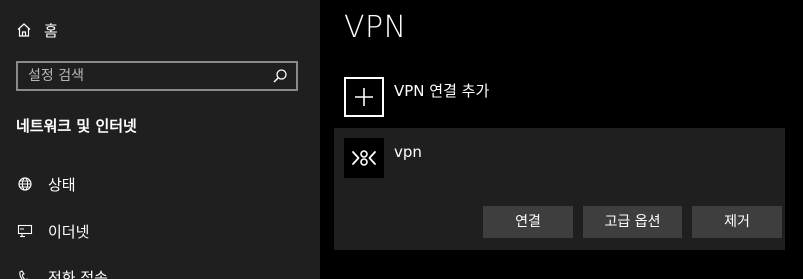 This screenshot has width=803, height=279. What do you see at coordinates (46, 184) in the screenshot?
I see `sidebar-item-status: 상태` at bounding box center [46, 184].